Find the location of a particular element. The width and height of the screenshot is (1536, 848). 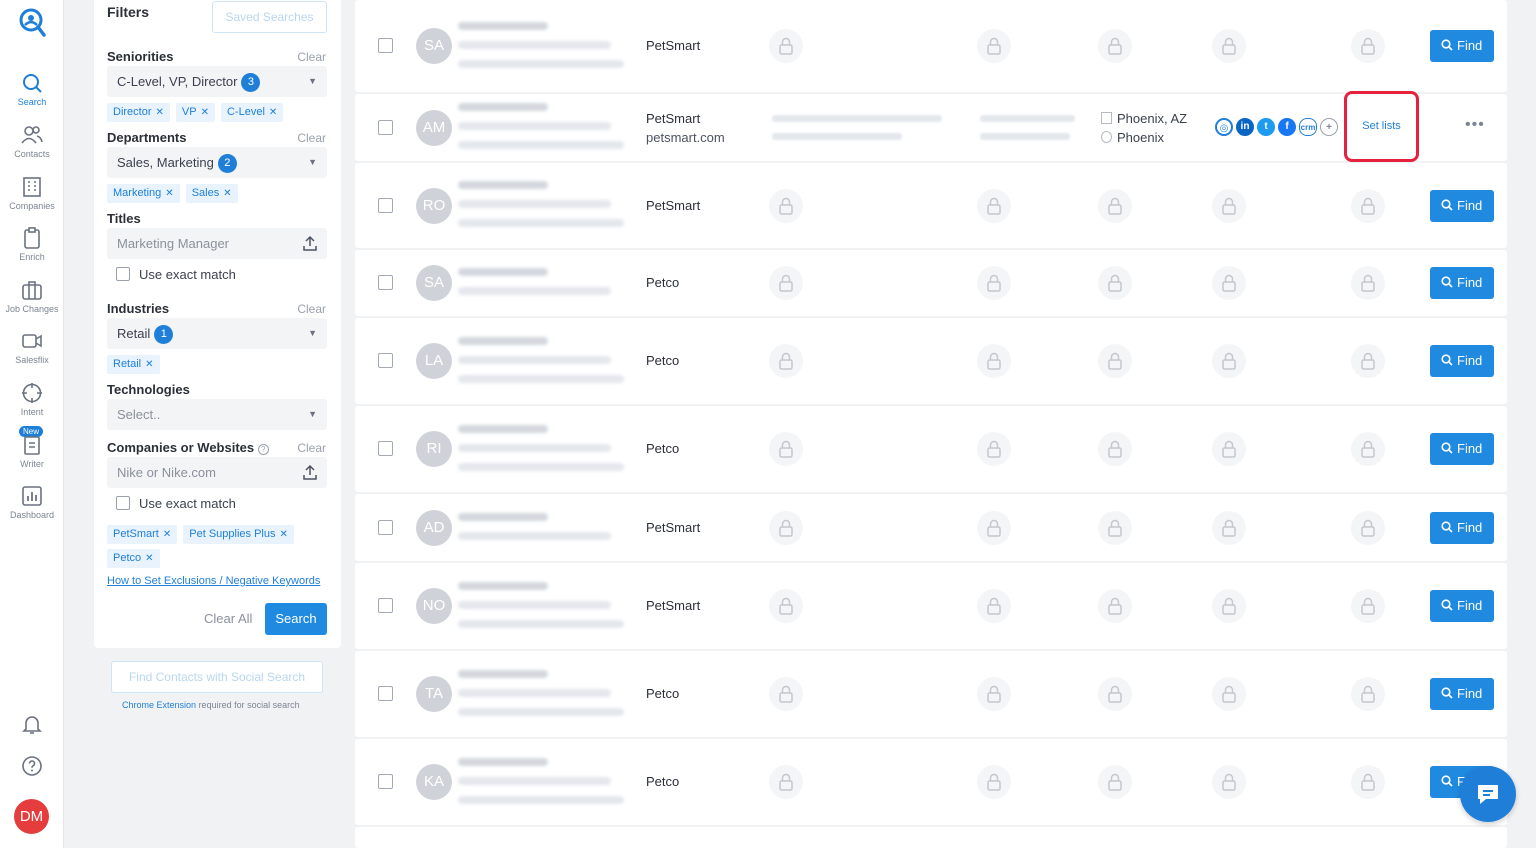

companies-clear: Clear is located at coordinates (311, 448).